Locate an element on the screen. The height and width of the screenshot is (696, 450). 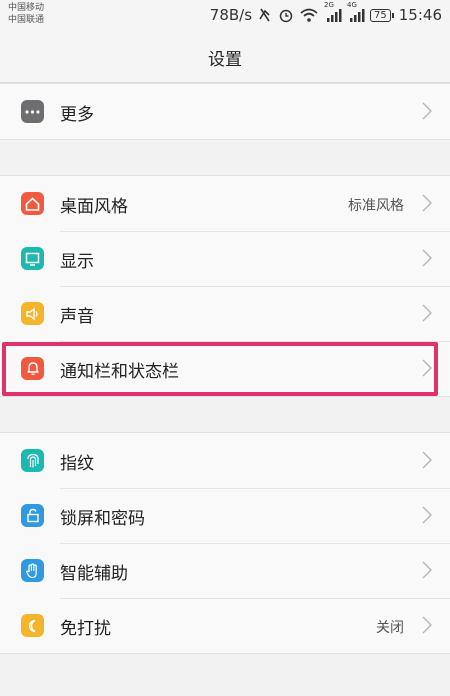
settings-item-label: 更多 is located at coordinates (77, 115).